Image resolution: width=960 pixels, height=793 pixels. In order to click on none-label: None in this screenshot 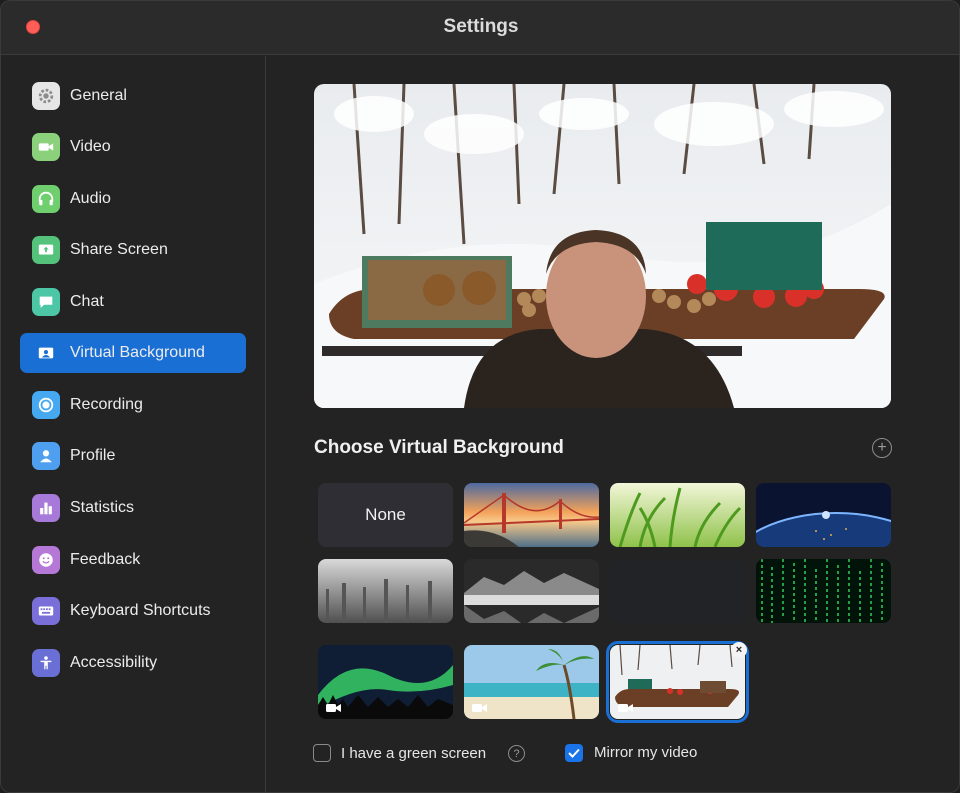, I will do `click(385, 514)`.